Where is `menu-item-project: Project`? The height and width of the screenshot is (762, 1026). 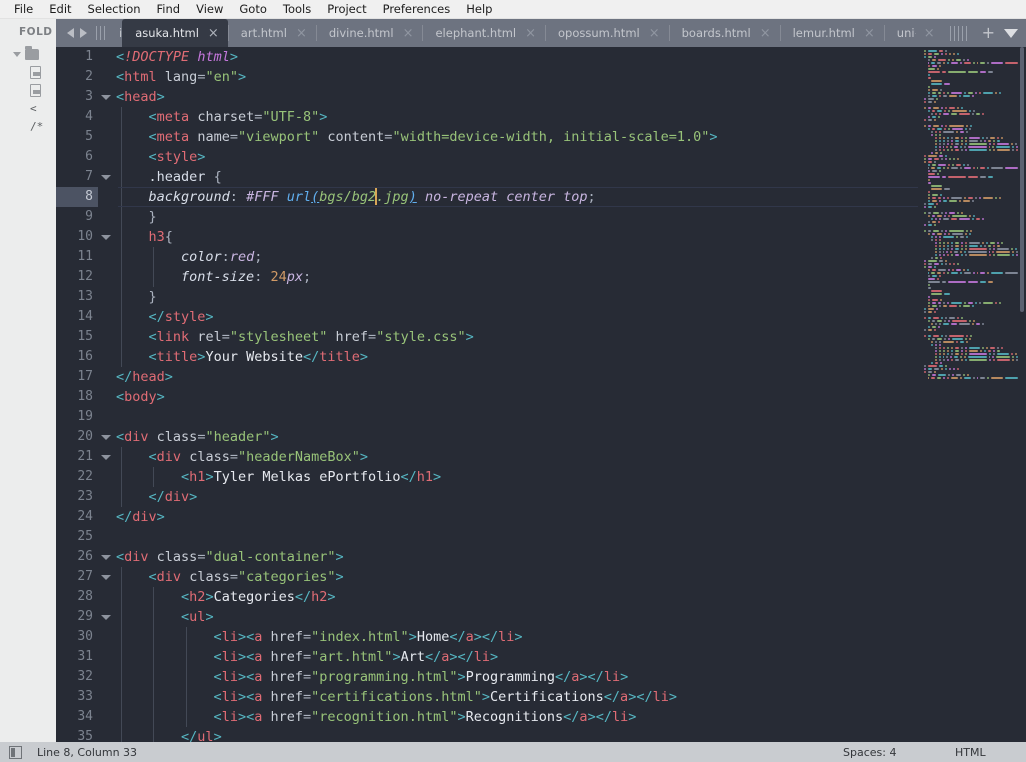 menu-item-project: Project is located at coordinates (346, 9).